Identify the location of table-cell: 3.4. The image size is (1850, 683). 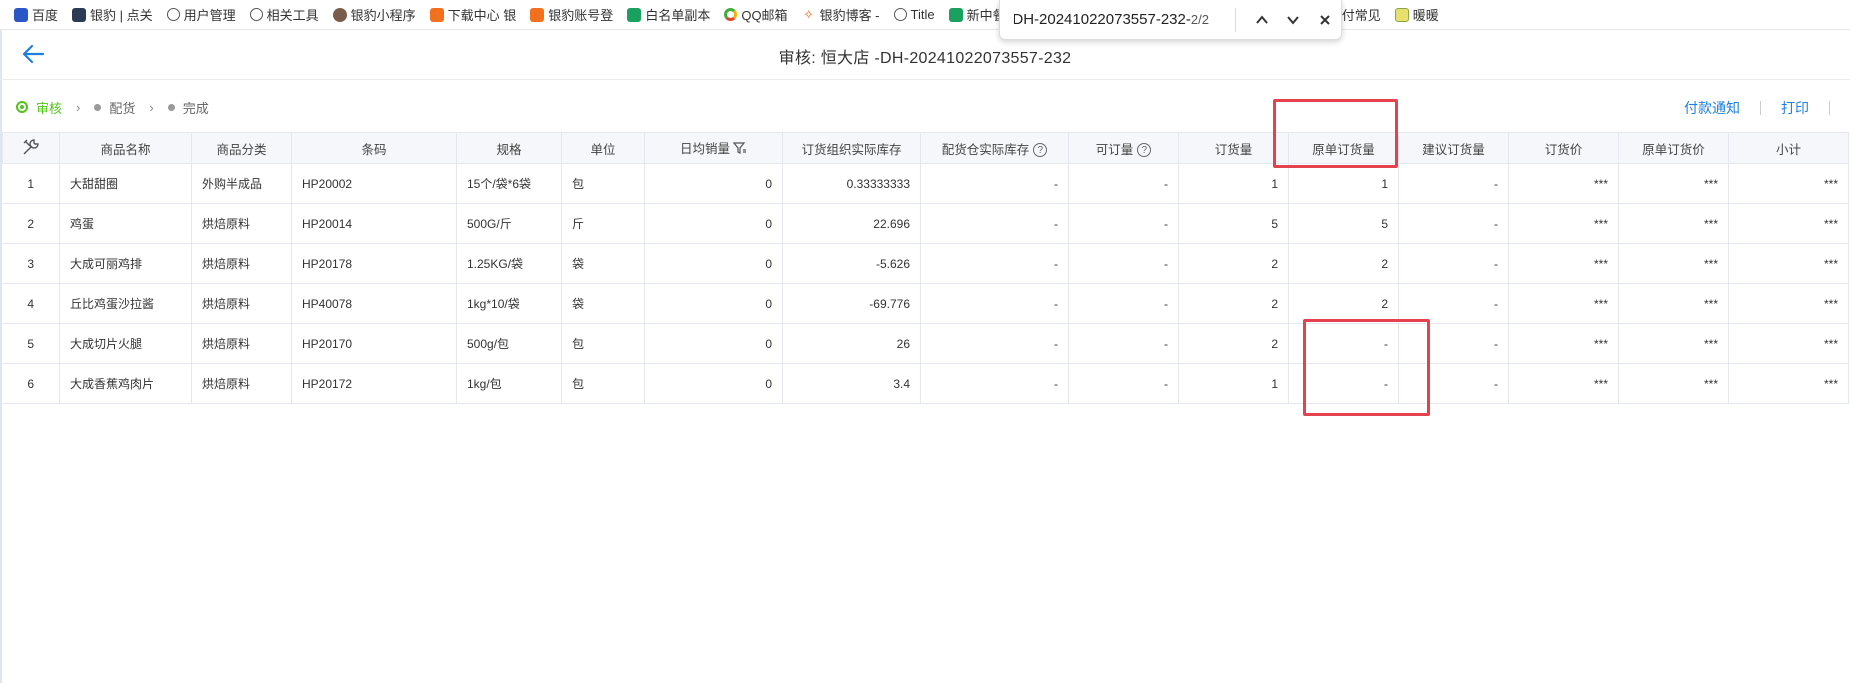
(851, 383).